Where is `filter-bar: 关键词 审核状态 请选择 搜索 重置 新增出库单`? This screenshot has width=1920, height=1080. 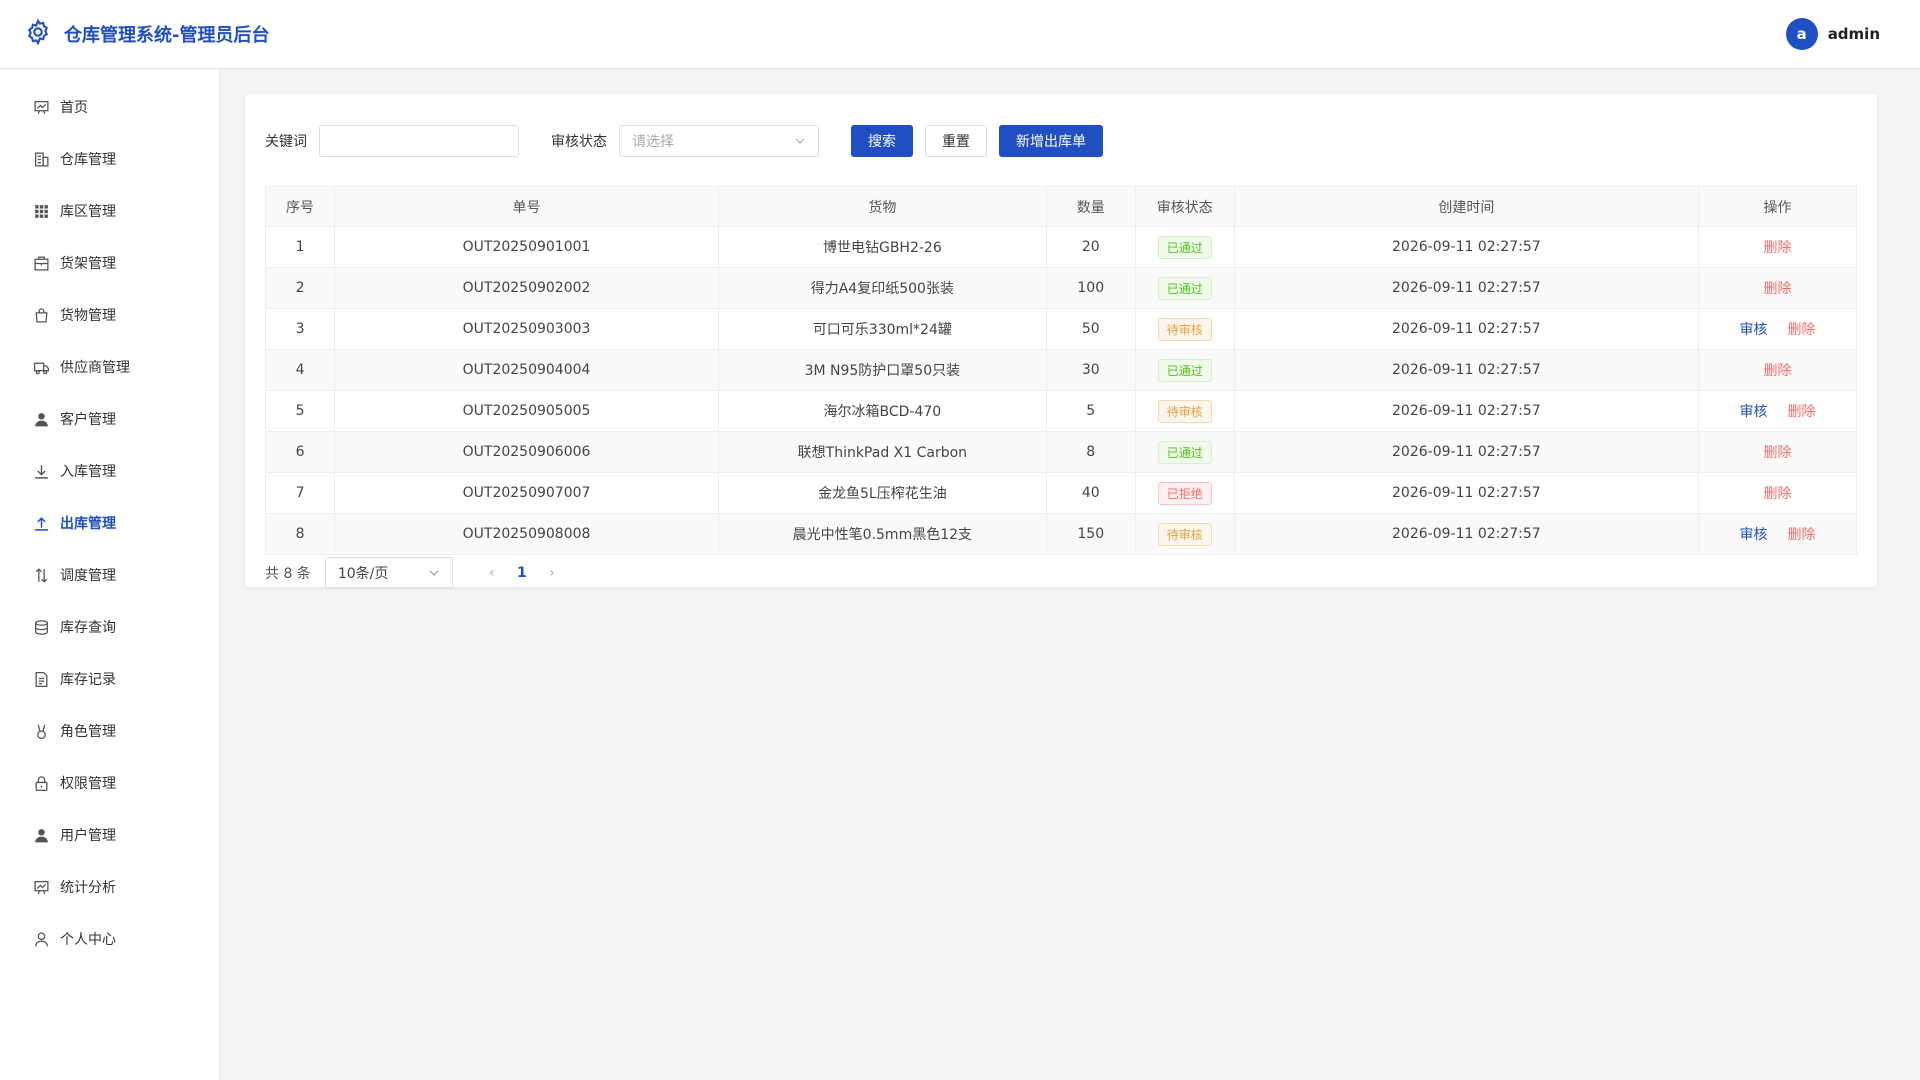 filter-bar: 关键词 审核状态 请选择 搜索 重置 新增出库单 is located at coordinates (1061, 131).